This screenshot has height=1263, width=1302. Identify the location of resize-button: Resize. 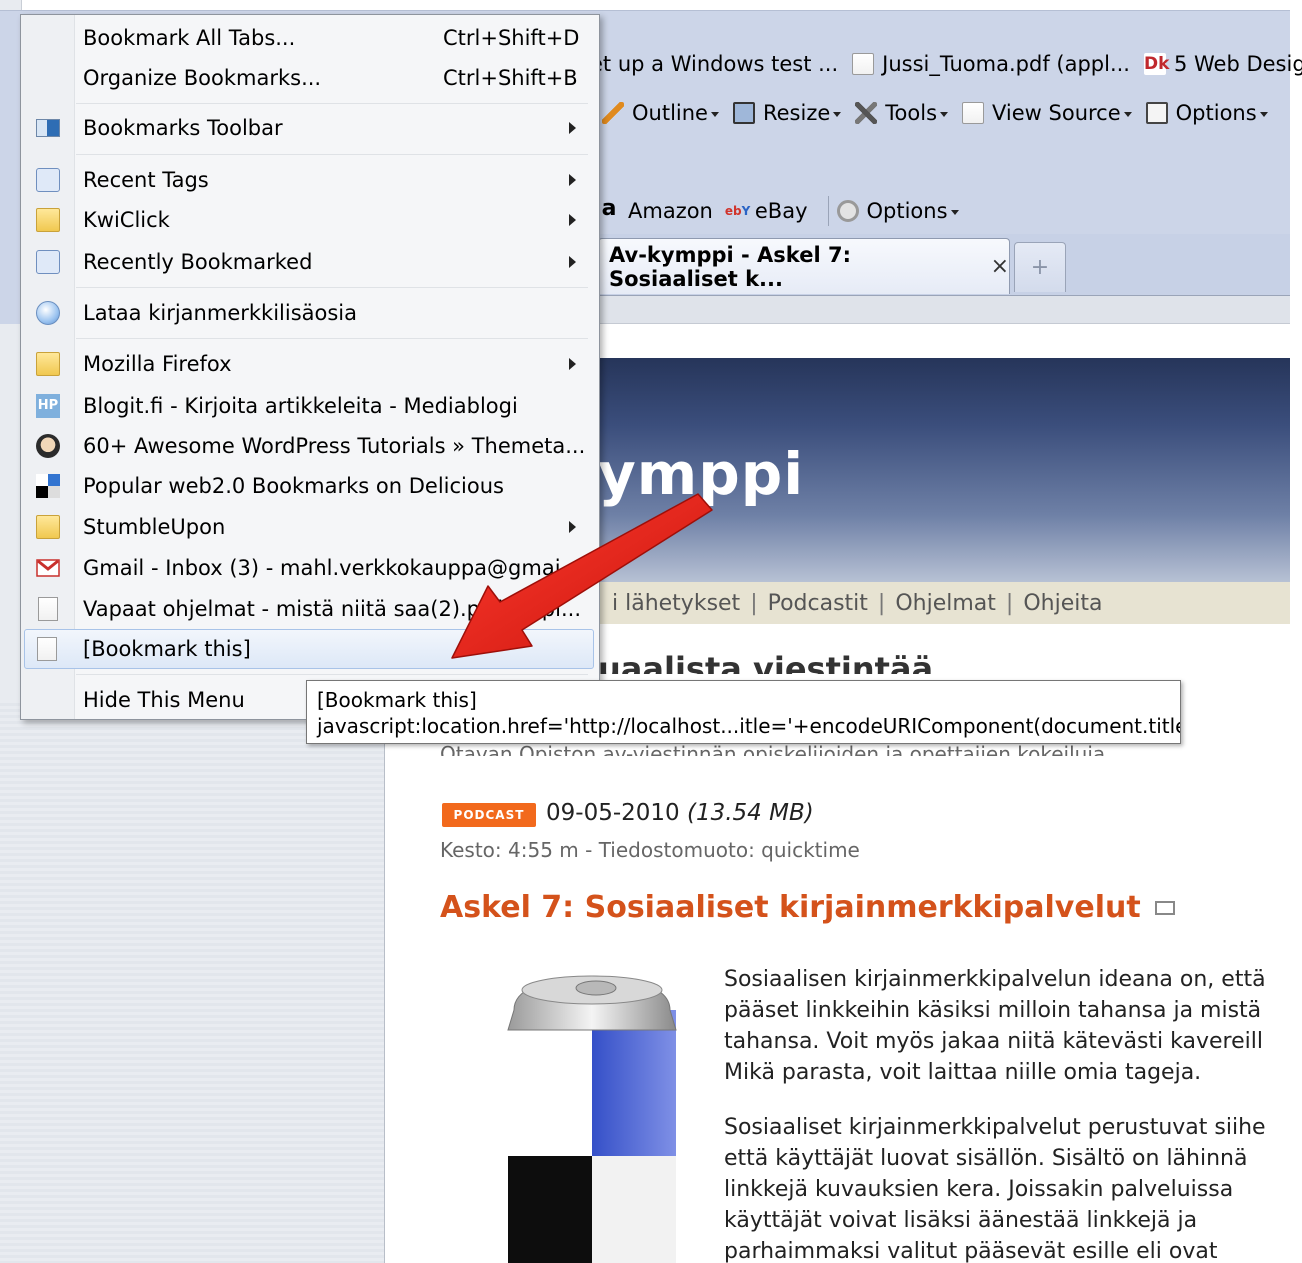
(786, 113).